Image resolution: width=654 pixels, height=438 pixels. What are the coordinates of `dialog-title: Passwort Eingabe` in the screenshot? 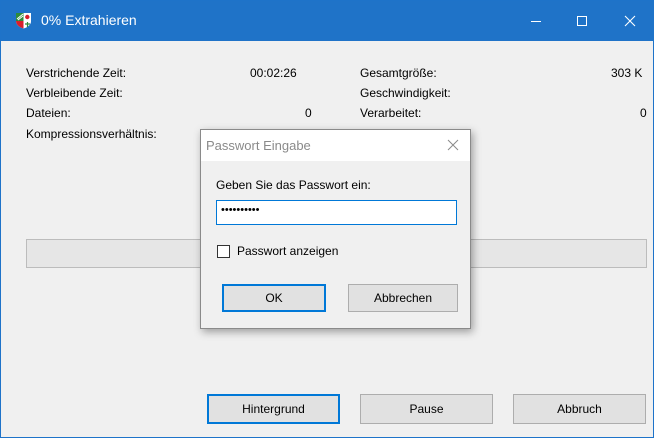 It's located at (258, 145).